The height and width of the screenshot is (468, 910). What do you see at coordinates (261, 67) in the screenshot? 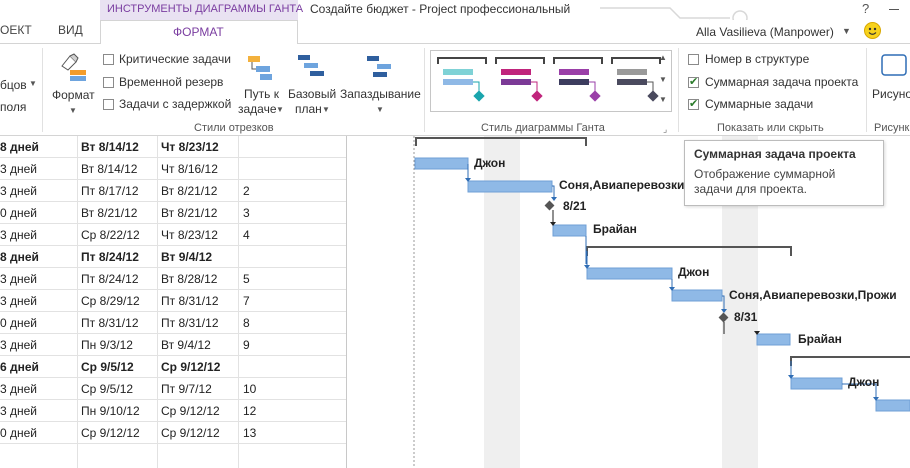
I see `task-path-icon` at bounding box center [261, 67].